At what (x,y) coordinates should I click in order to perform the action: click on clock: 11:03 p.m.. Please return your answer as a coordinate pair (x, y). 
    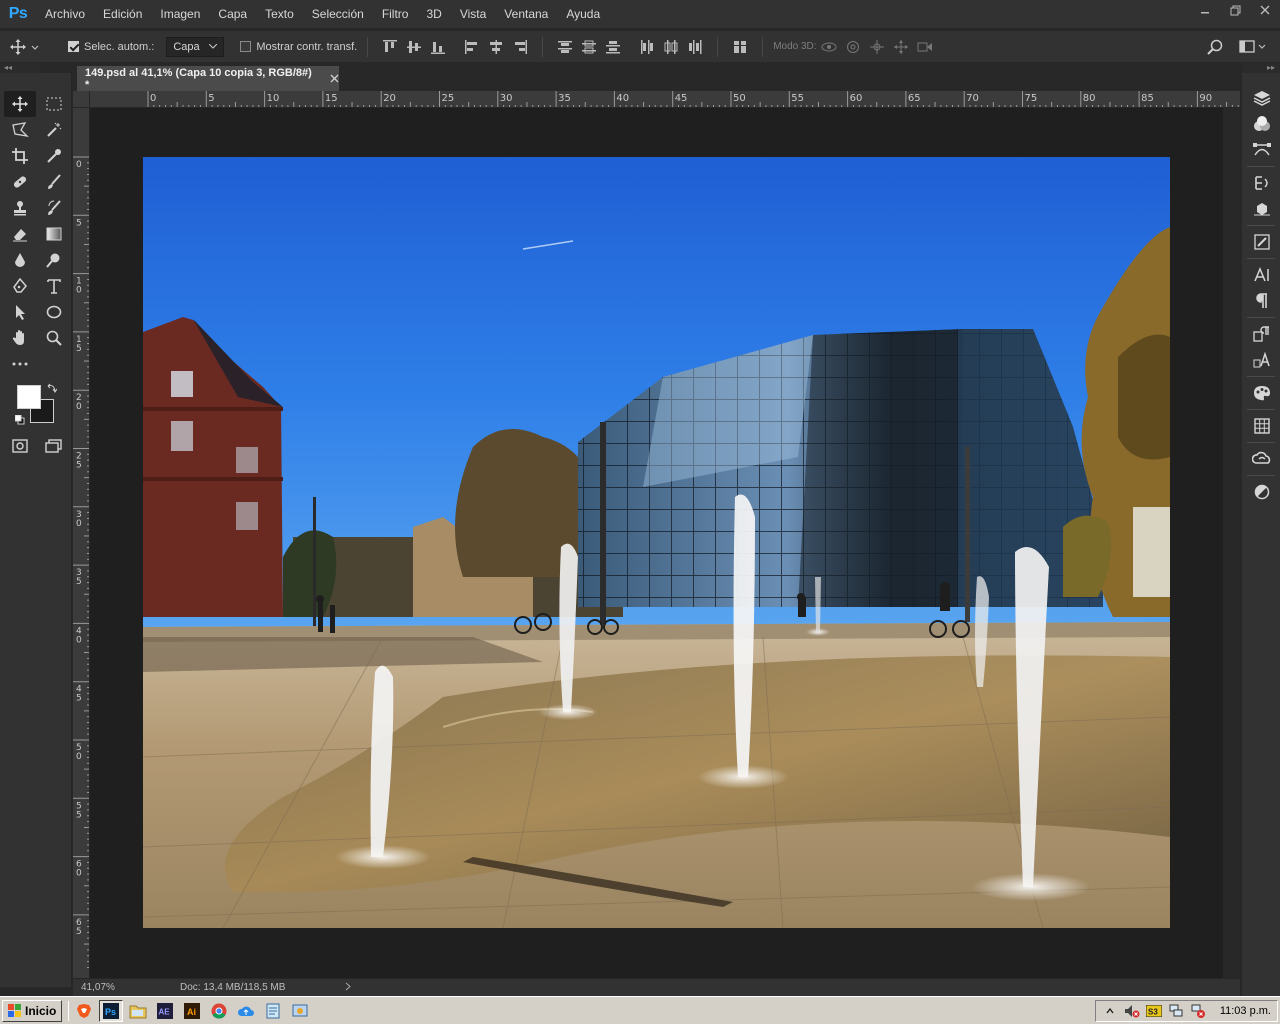
    Looking at the image, I should click on (1245, 1011).